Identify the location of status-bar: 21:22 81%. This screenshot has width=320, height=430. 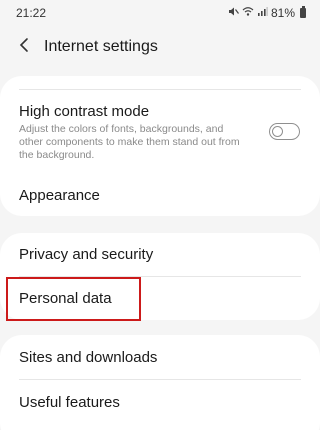
(160, 13).